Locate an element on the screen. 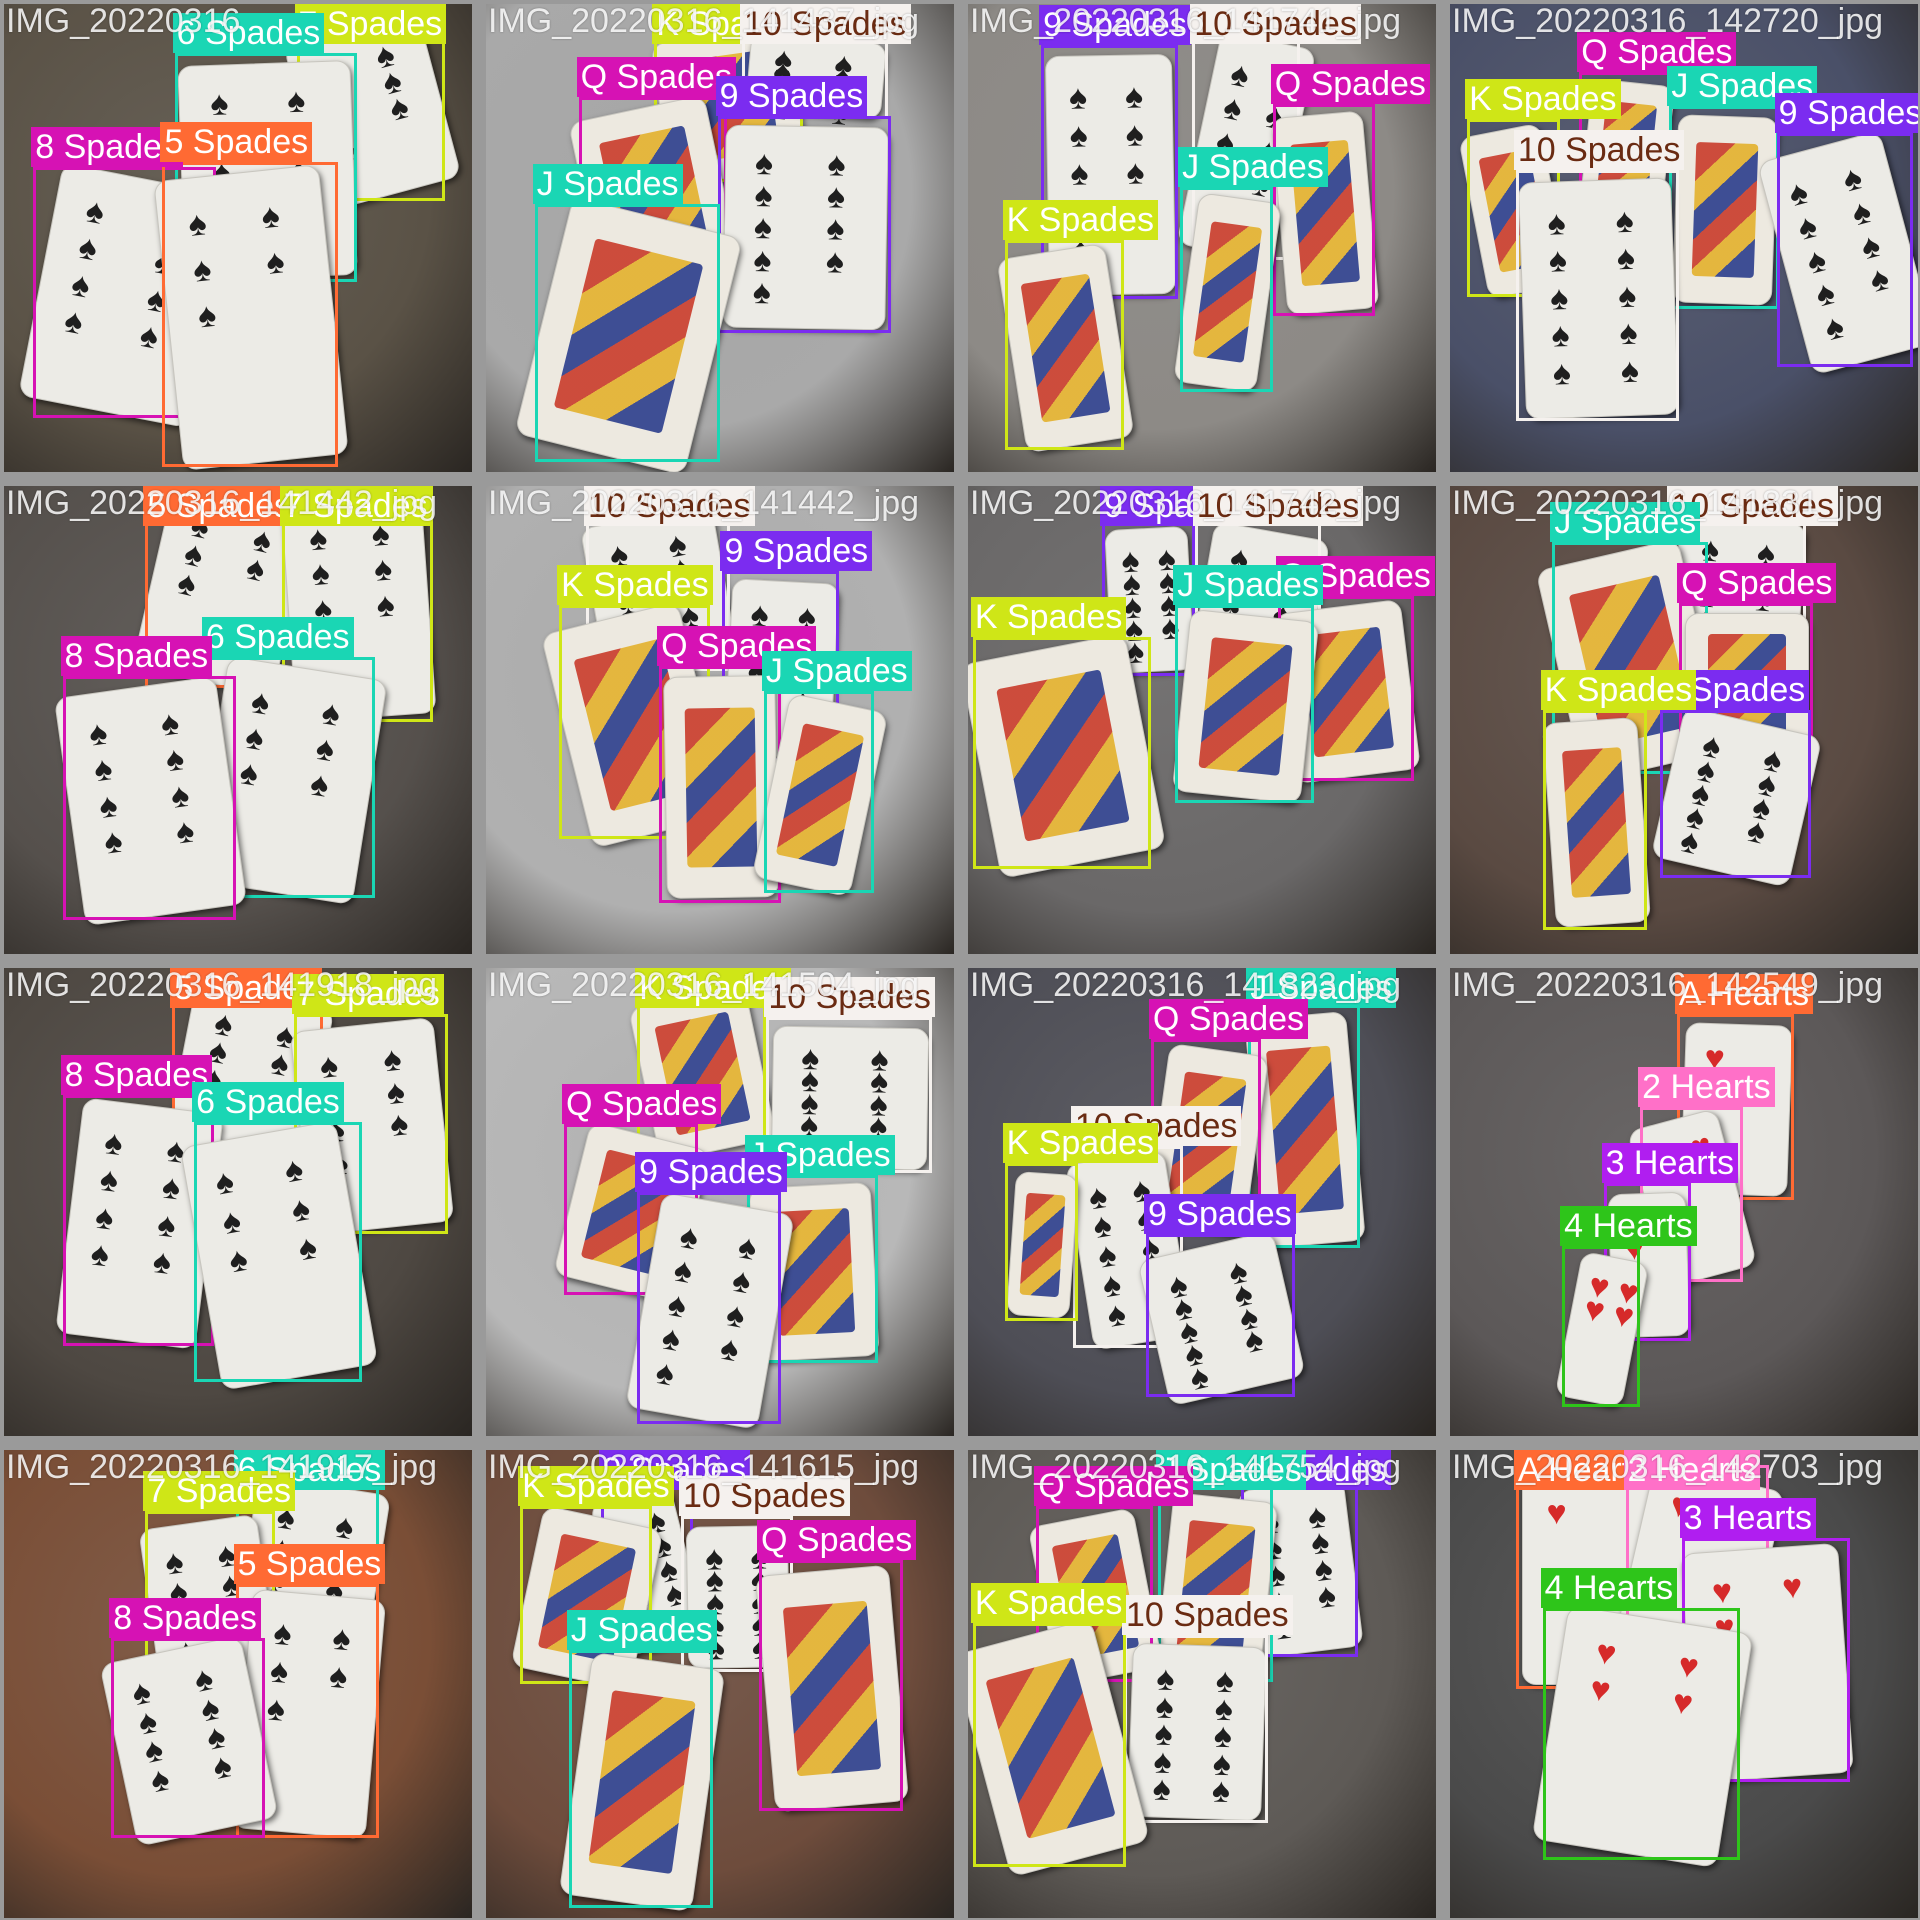 This screenshot has width=1920, height=1920. image-filename: IMG_20220316_141615_jpg is located at coordinates (704, 1468).